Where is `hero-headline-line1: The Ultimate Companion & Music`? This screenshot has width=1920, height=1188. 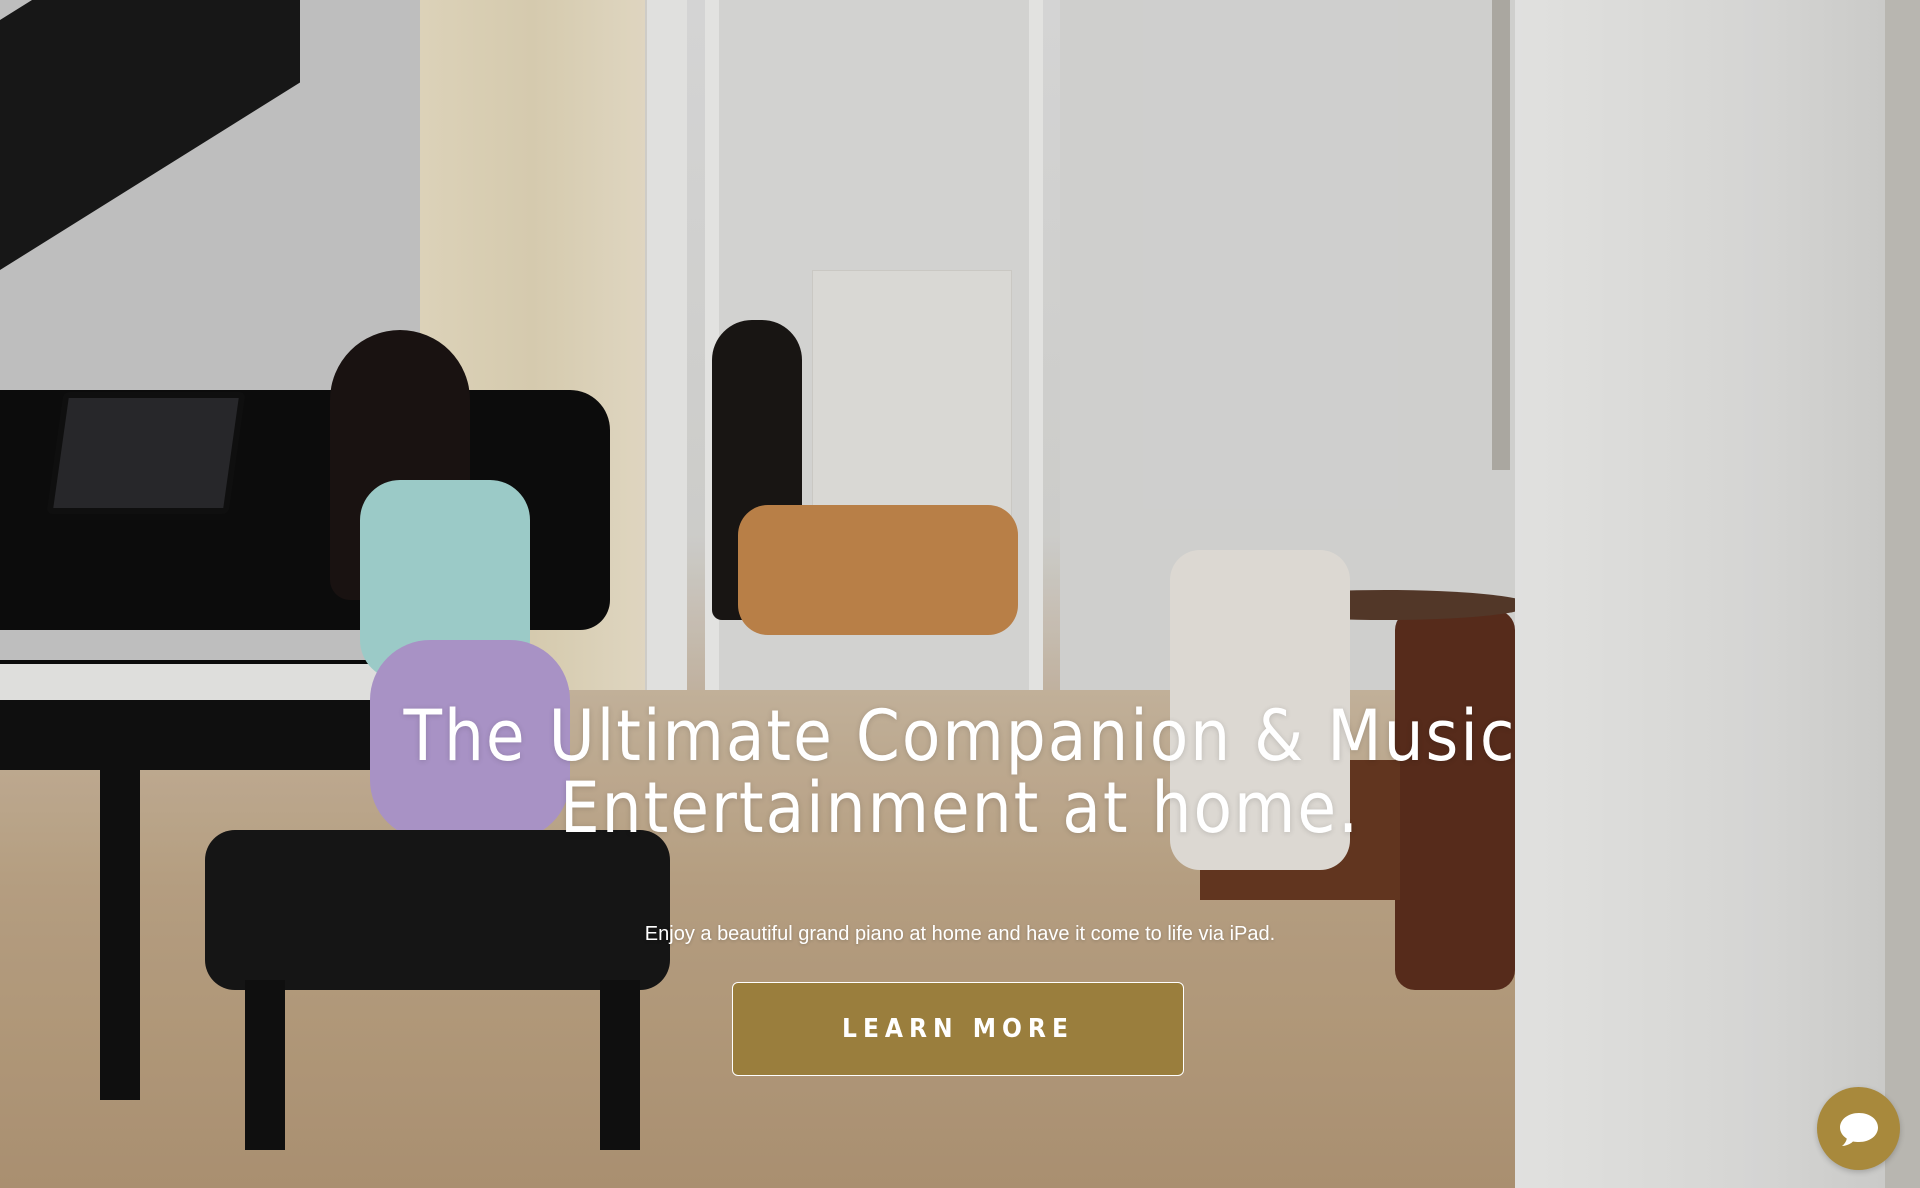 hero-headline-line1: The Ultimate Companion & Music is located at coordinates (960, 736).